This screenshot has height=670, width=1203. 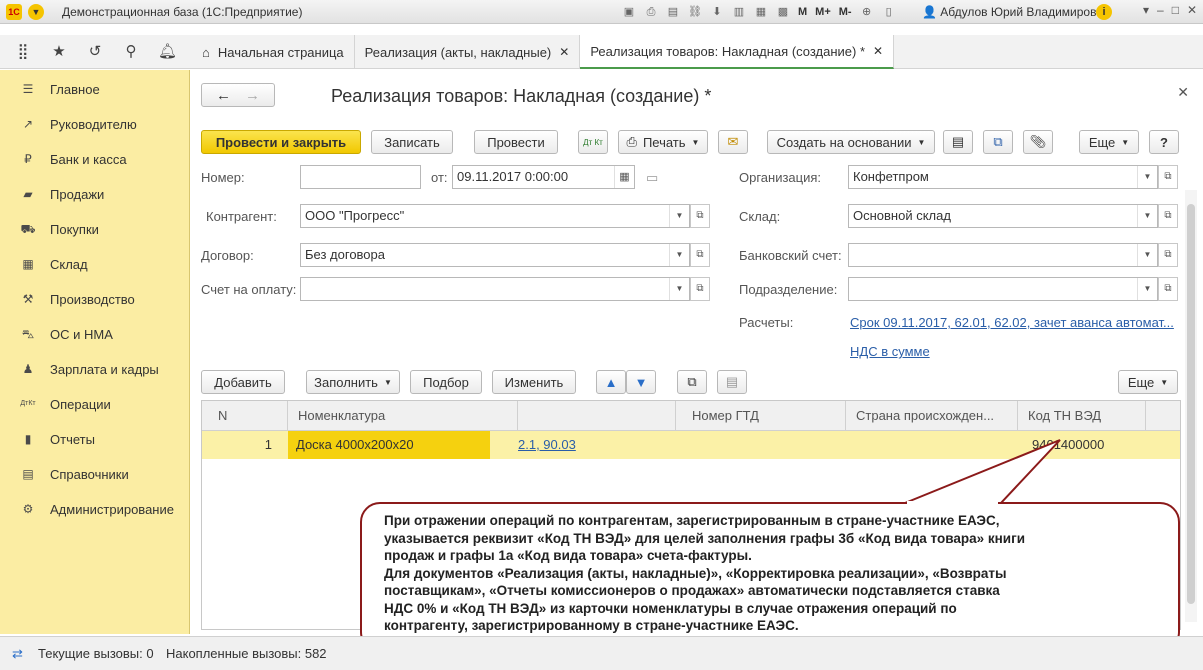 I want to click on comment-icon: ▭, so click(x=652, y=178).